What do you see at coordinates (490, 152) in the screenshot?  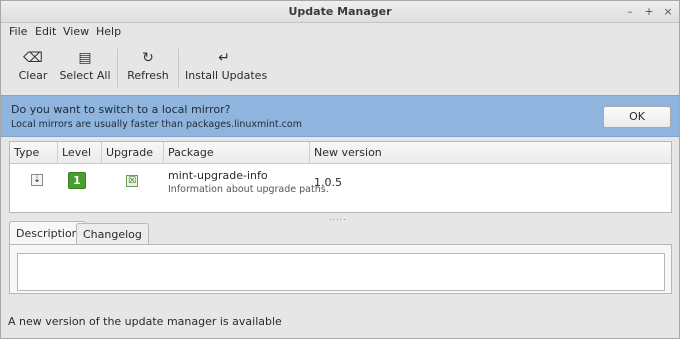 I see `column-new-version: New version` at bounding box center [490, 152].